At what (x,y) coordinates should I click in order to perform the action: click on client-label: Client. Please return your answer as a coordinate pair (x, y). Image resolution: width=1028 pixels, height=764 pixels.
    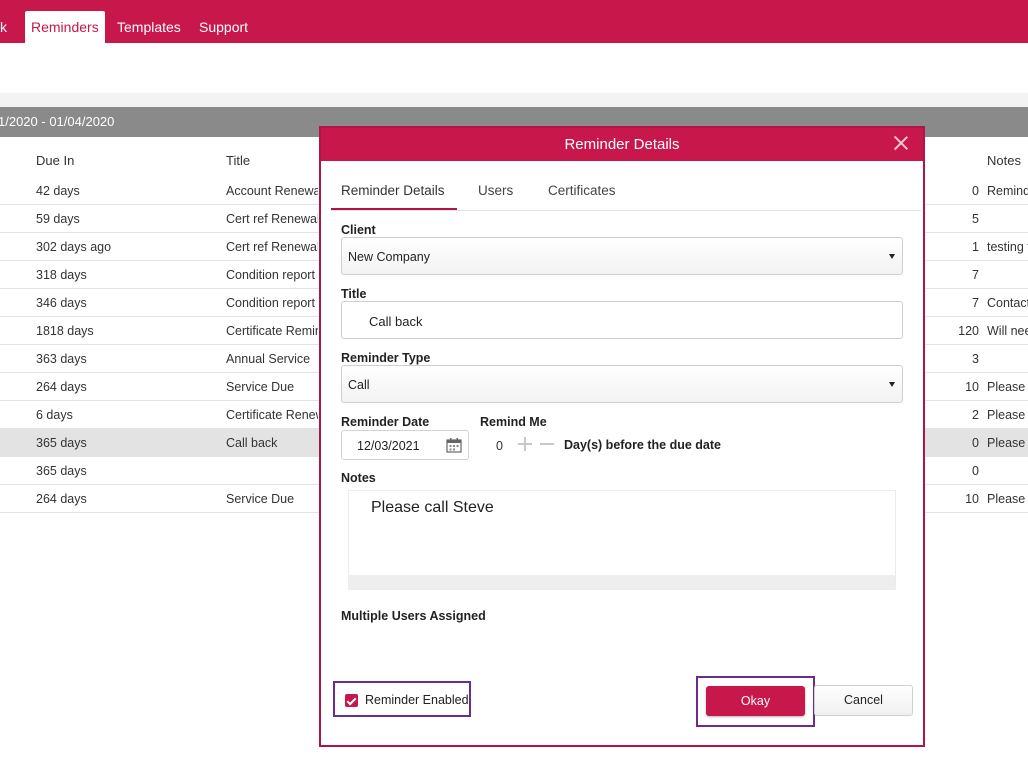
    Looking at the image, I should click on (358, 230).